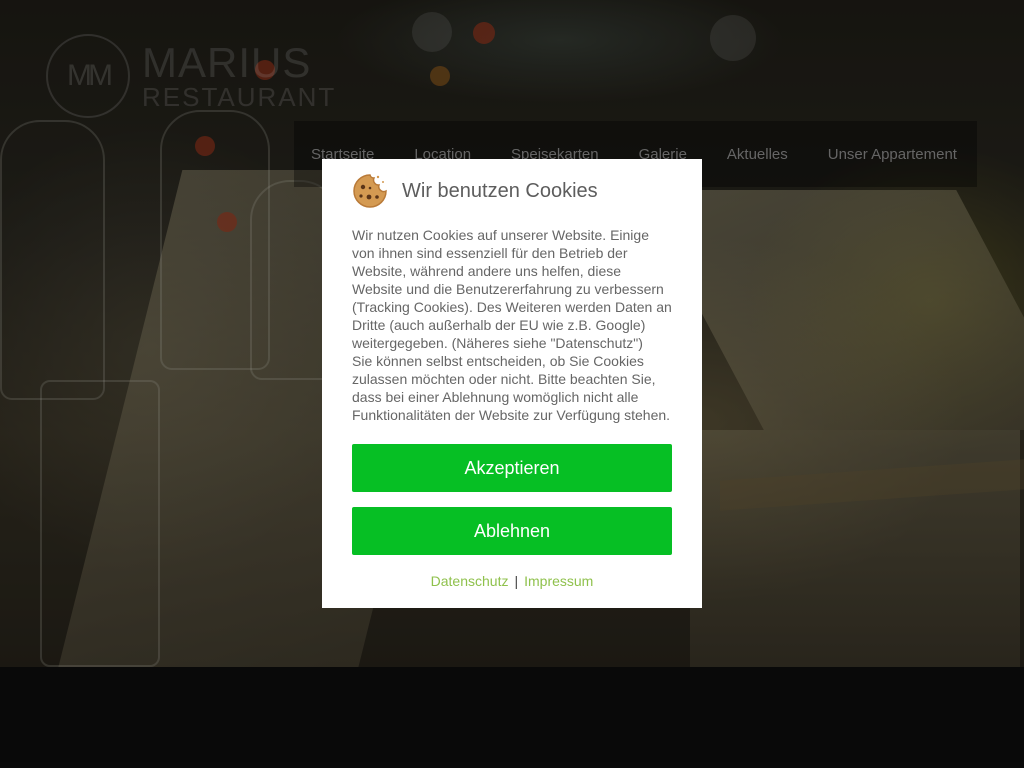 Image resolution: width=1024 pixels, height=768 pixels. What do you see at coordinates (512, 468) in the screenshot?
I see `accept-cookies-button: Akzeptieren` at bounding box center [512, 468].